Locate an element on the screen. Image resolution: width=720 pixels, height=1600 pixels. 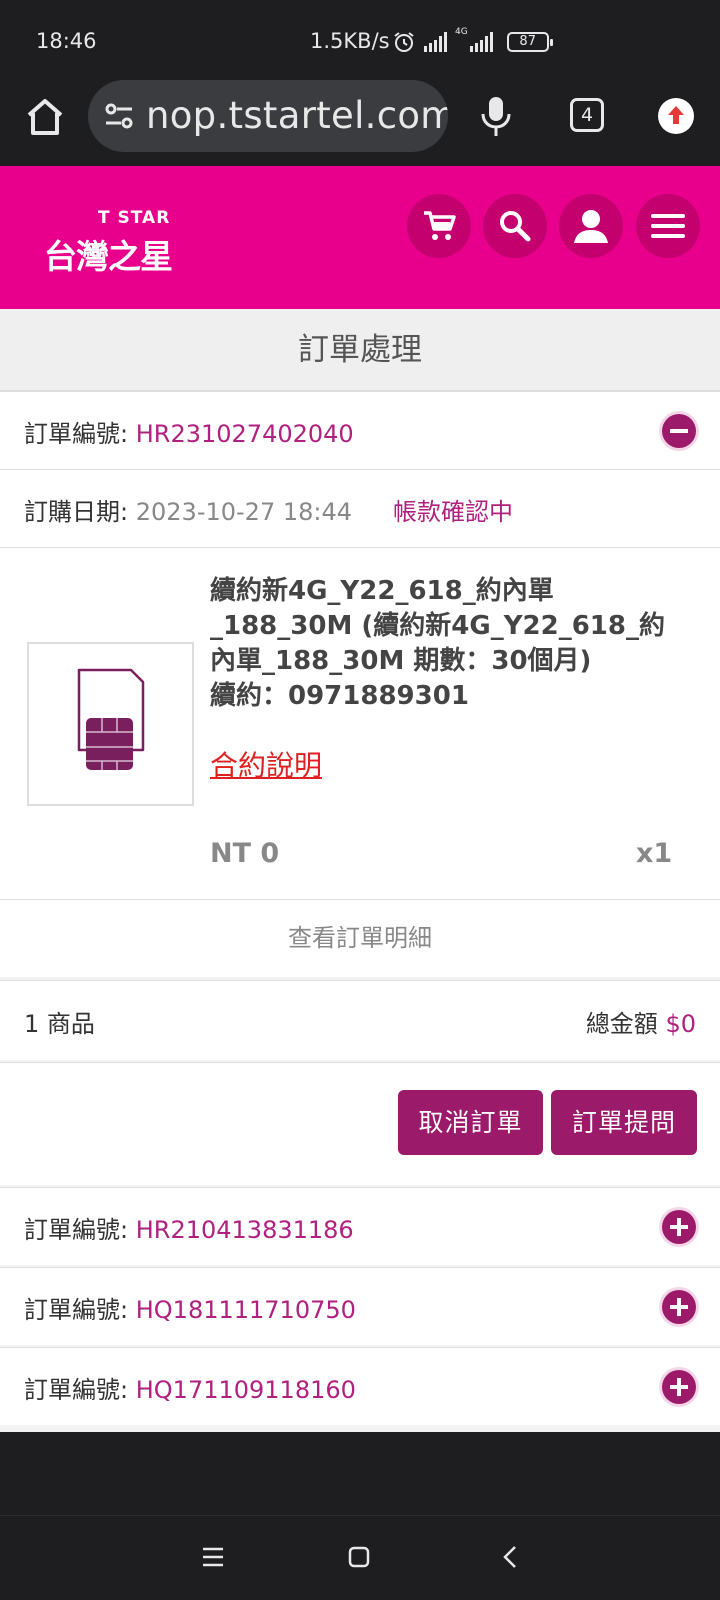
contract-link: 合約說明 is located at coordinates (266, 764).